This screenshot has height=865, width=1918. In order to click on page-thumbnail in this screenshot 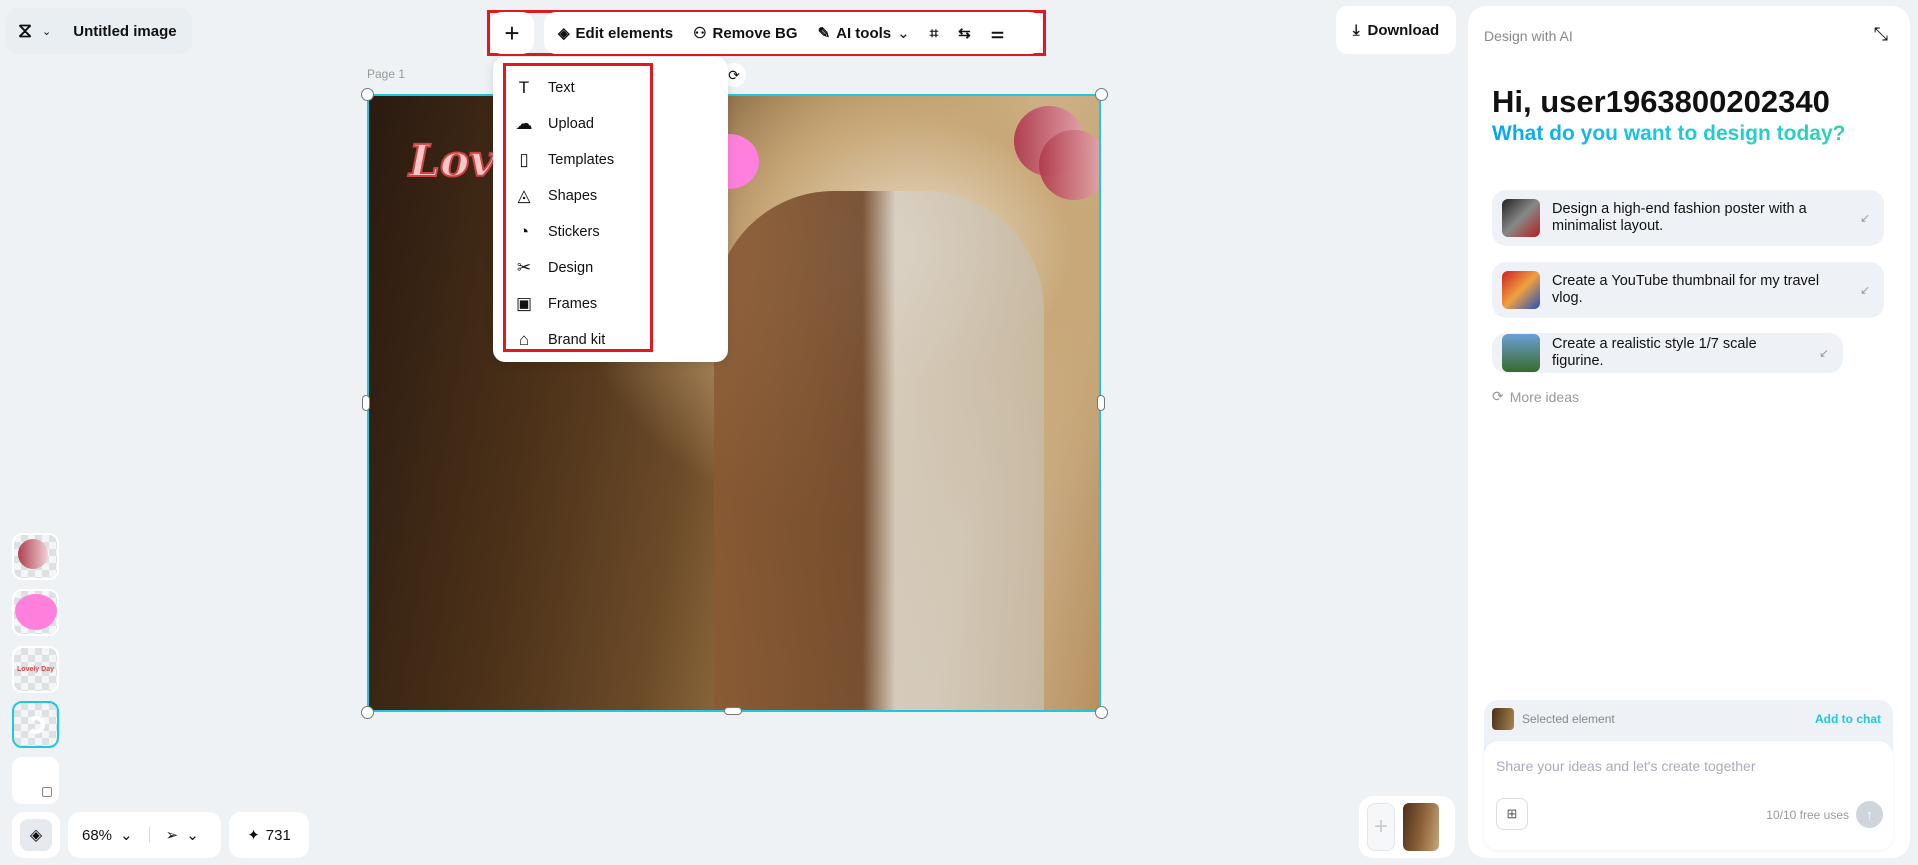, I will do `click(1421, 827)`.